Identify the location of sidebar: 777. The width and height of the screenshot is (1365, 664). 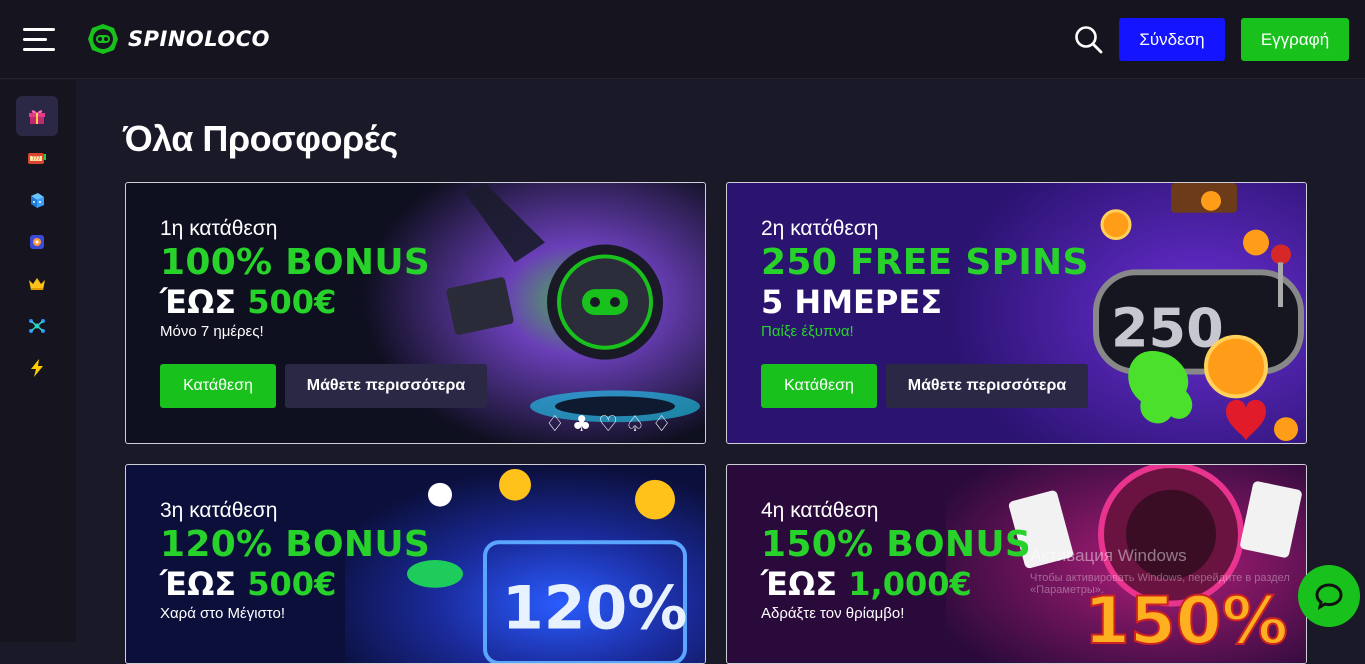
(38, 361).